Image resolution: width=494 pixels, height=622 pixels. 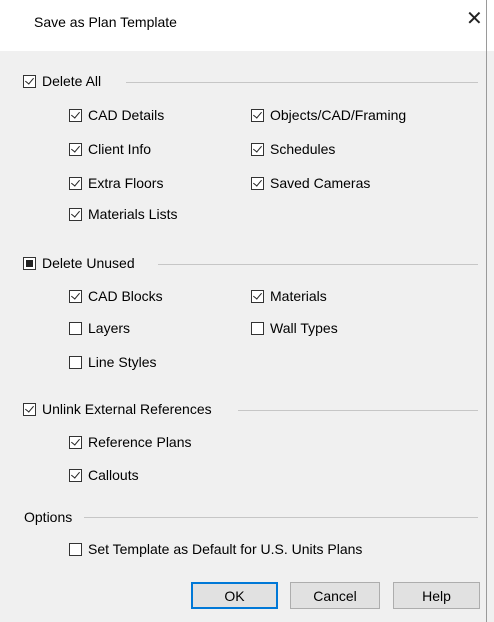 What do you see at coordinates (120, 149) in the screenshot?
I see `checkbox-label: Client Info` at bounding box center [120, 149].